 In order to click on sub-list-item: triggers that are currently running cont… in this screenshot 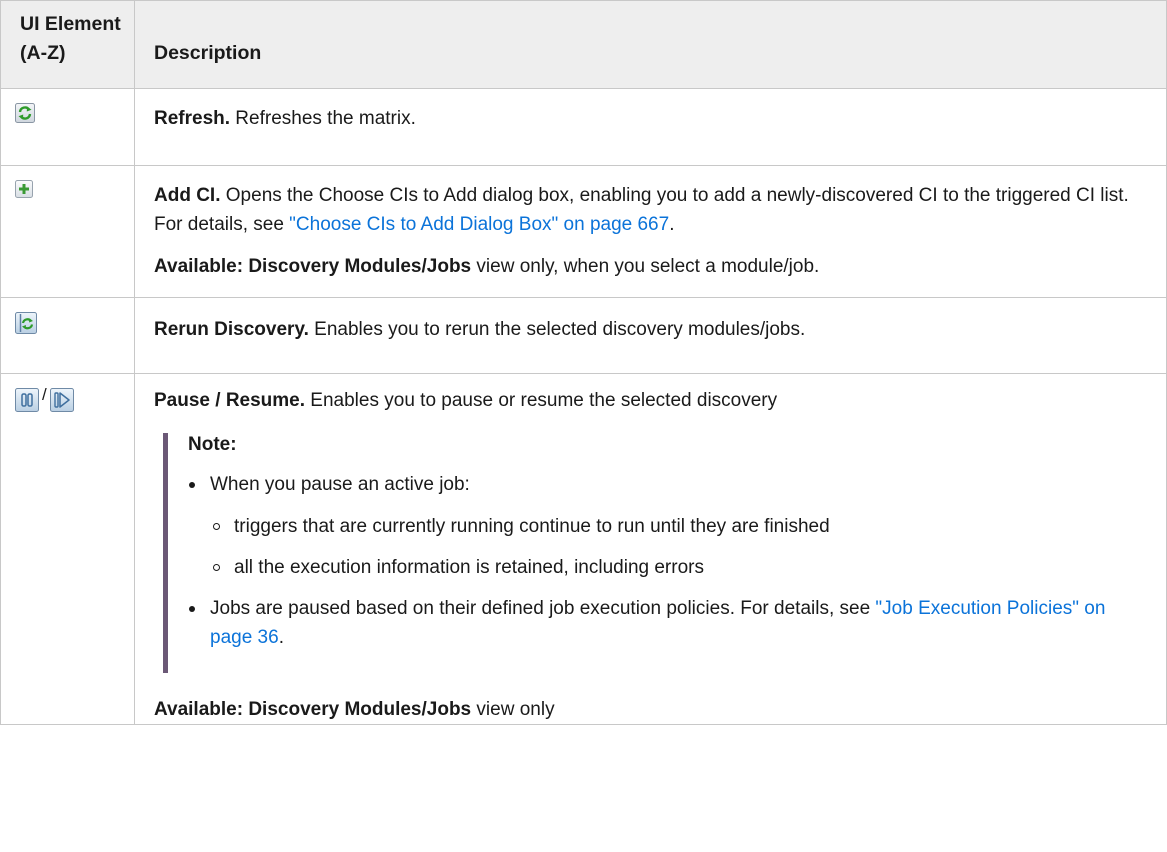, I will do `click(678, 526)`.